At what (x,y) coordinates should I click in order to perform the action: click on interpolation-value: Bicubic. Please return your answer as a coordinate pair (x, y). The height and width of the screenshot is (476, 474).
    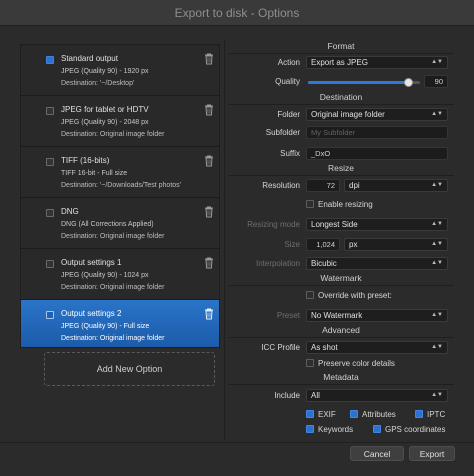
    Looking at the image, I should click on (324, 263).